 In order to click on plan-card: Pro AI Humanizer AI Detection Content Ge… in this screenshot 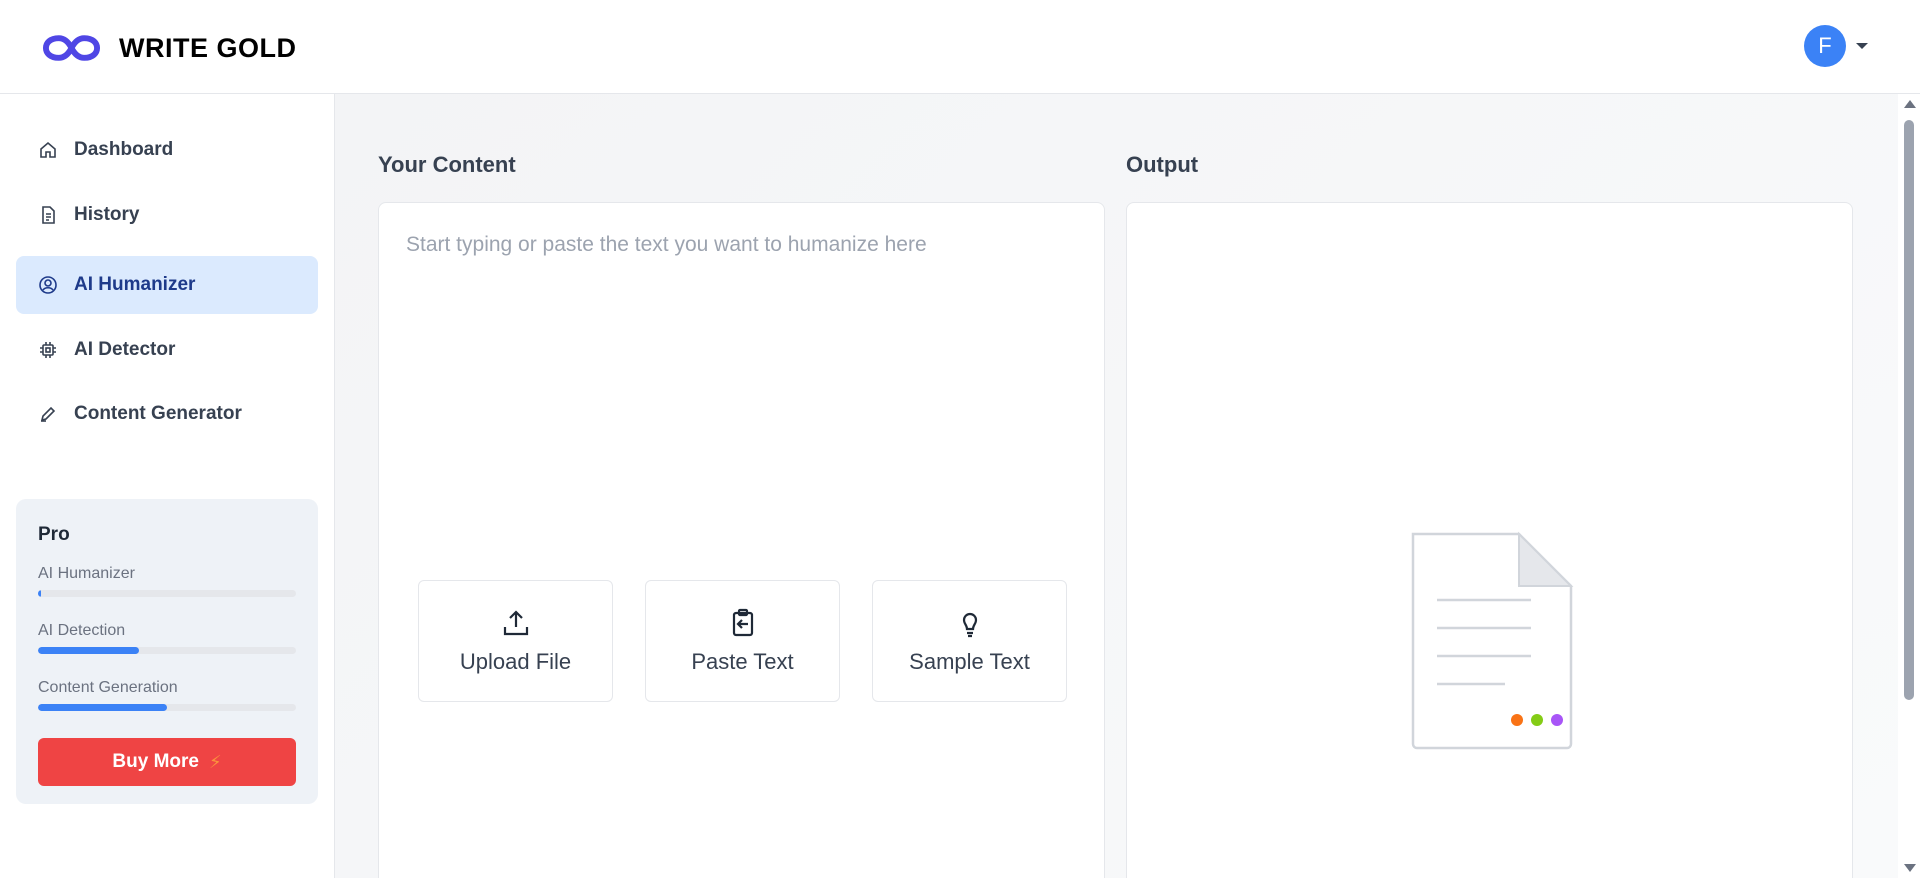, I will do `click(167, 651)`.